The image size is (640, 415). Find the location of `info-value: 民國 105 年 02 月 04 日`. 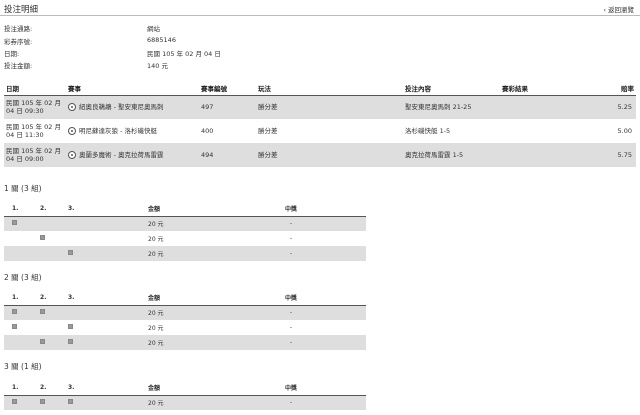

info-value: 民國 105 年 02 月 04 日 is located at coordinates (184, 54).